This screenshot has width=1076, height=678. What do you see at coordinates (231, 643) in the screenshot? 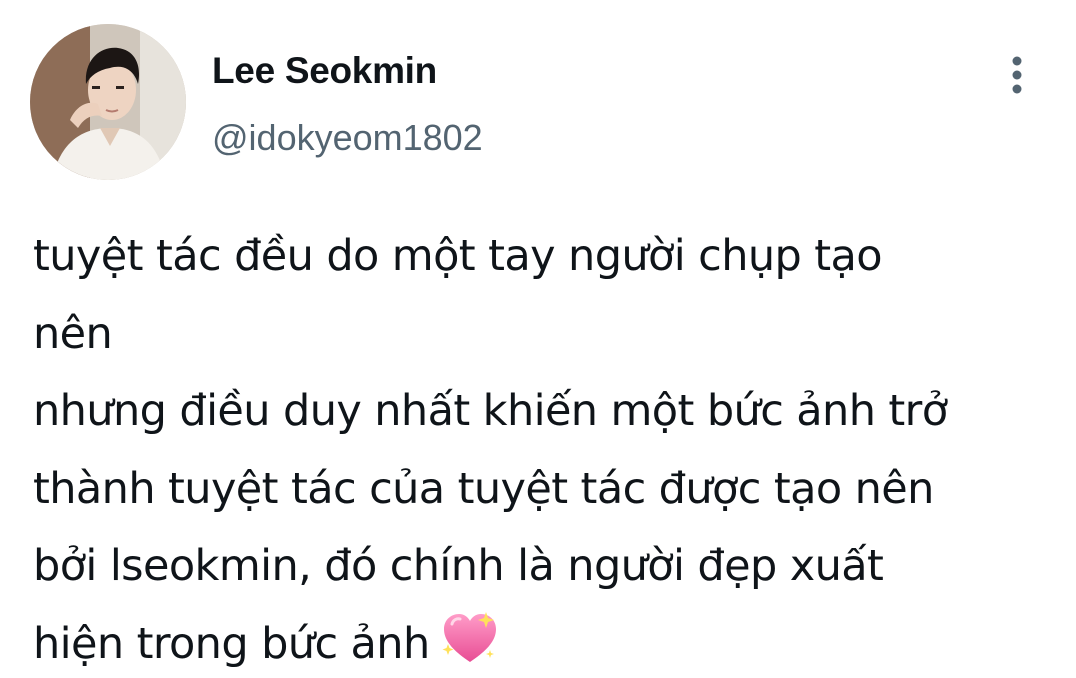
I see `tweet-text-line-content: hiện trong bức ảnh` at bounding box center [231, 643].